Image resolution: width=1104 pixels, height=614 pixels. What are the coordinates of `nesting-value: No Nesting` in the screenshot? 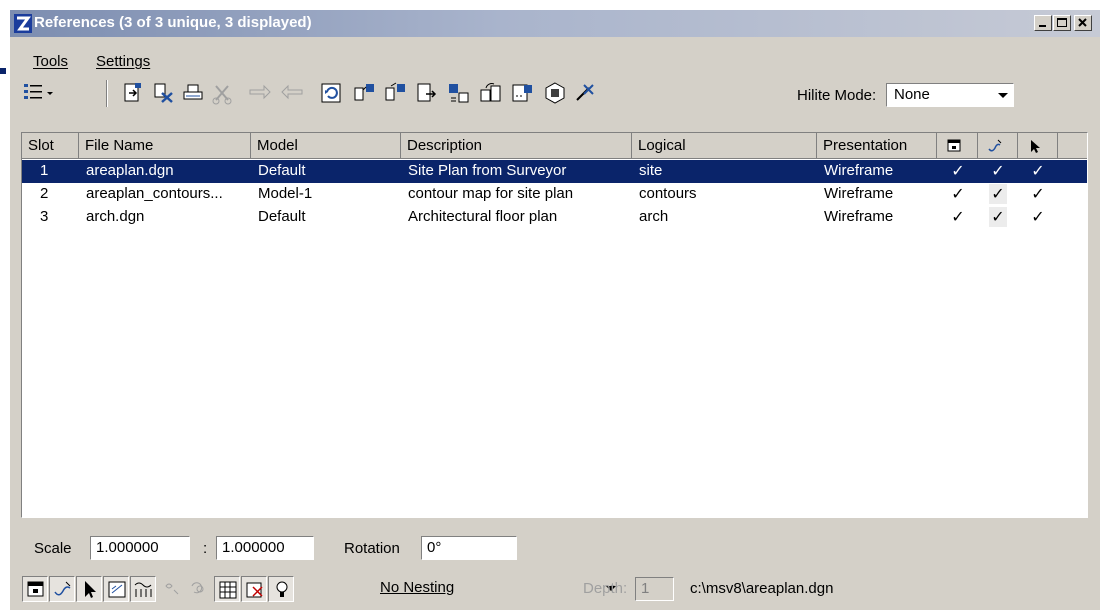 It's located at (417, 587).